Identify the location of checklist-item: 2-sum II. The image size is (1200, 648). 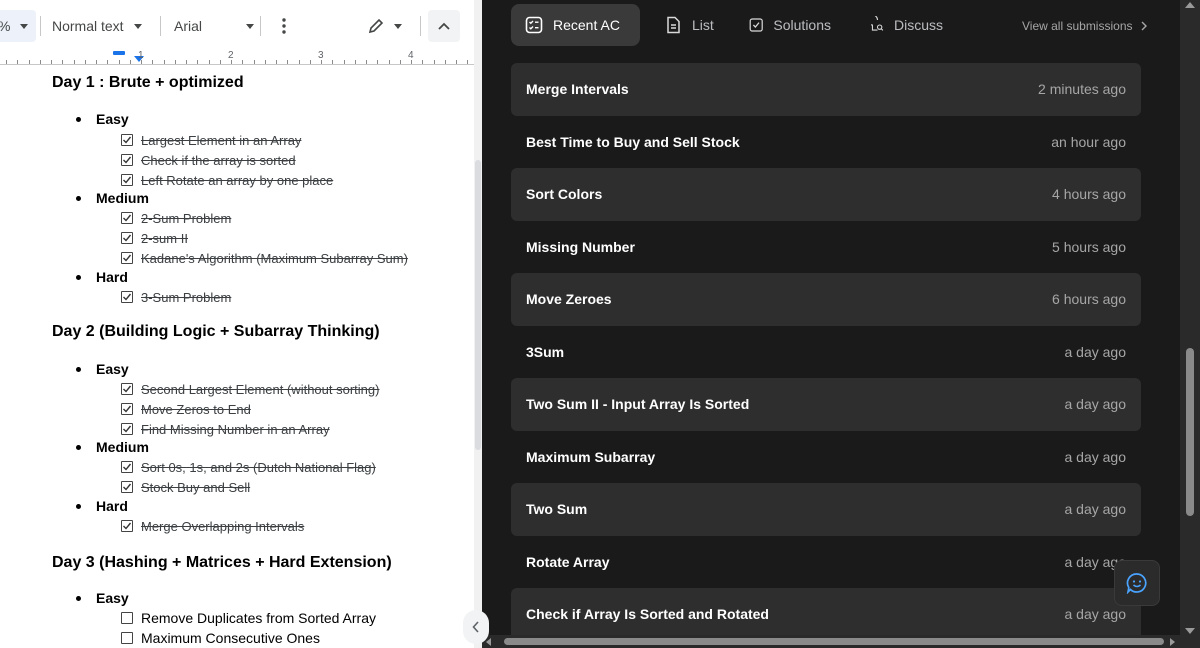
(154, 238).